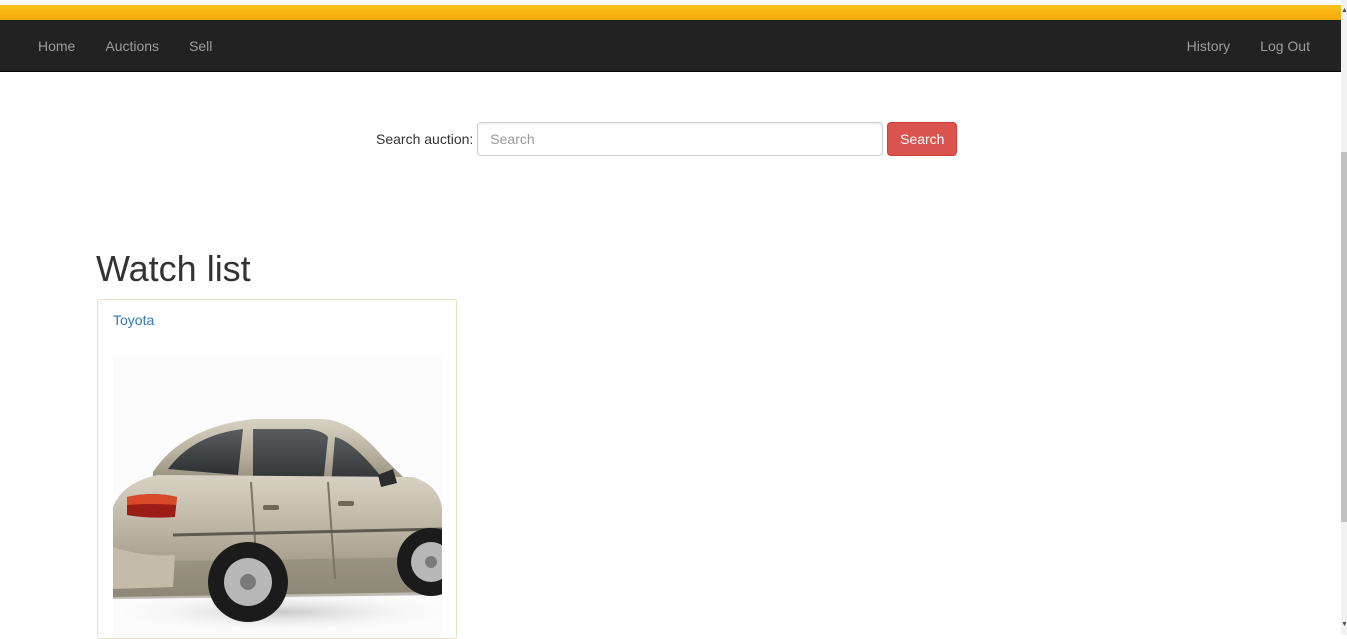 The width and height of the screenshot is (1347, 639). What do you see at coordinates (1209, 46) in the screenshot?
I see `nav-history-link: History` at bounding box center [1209, 46].